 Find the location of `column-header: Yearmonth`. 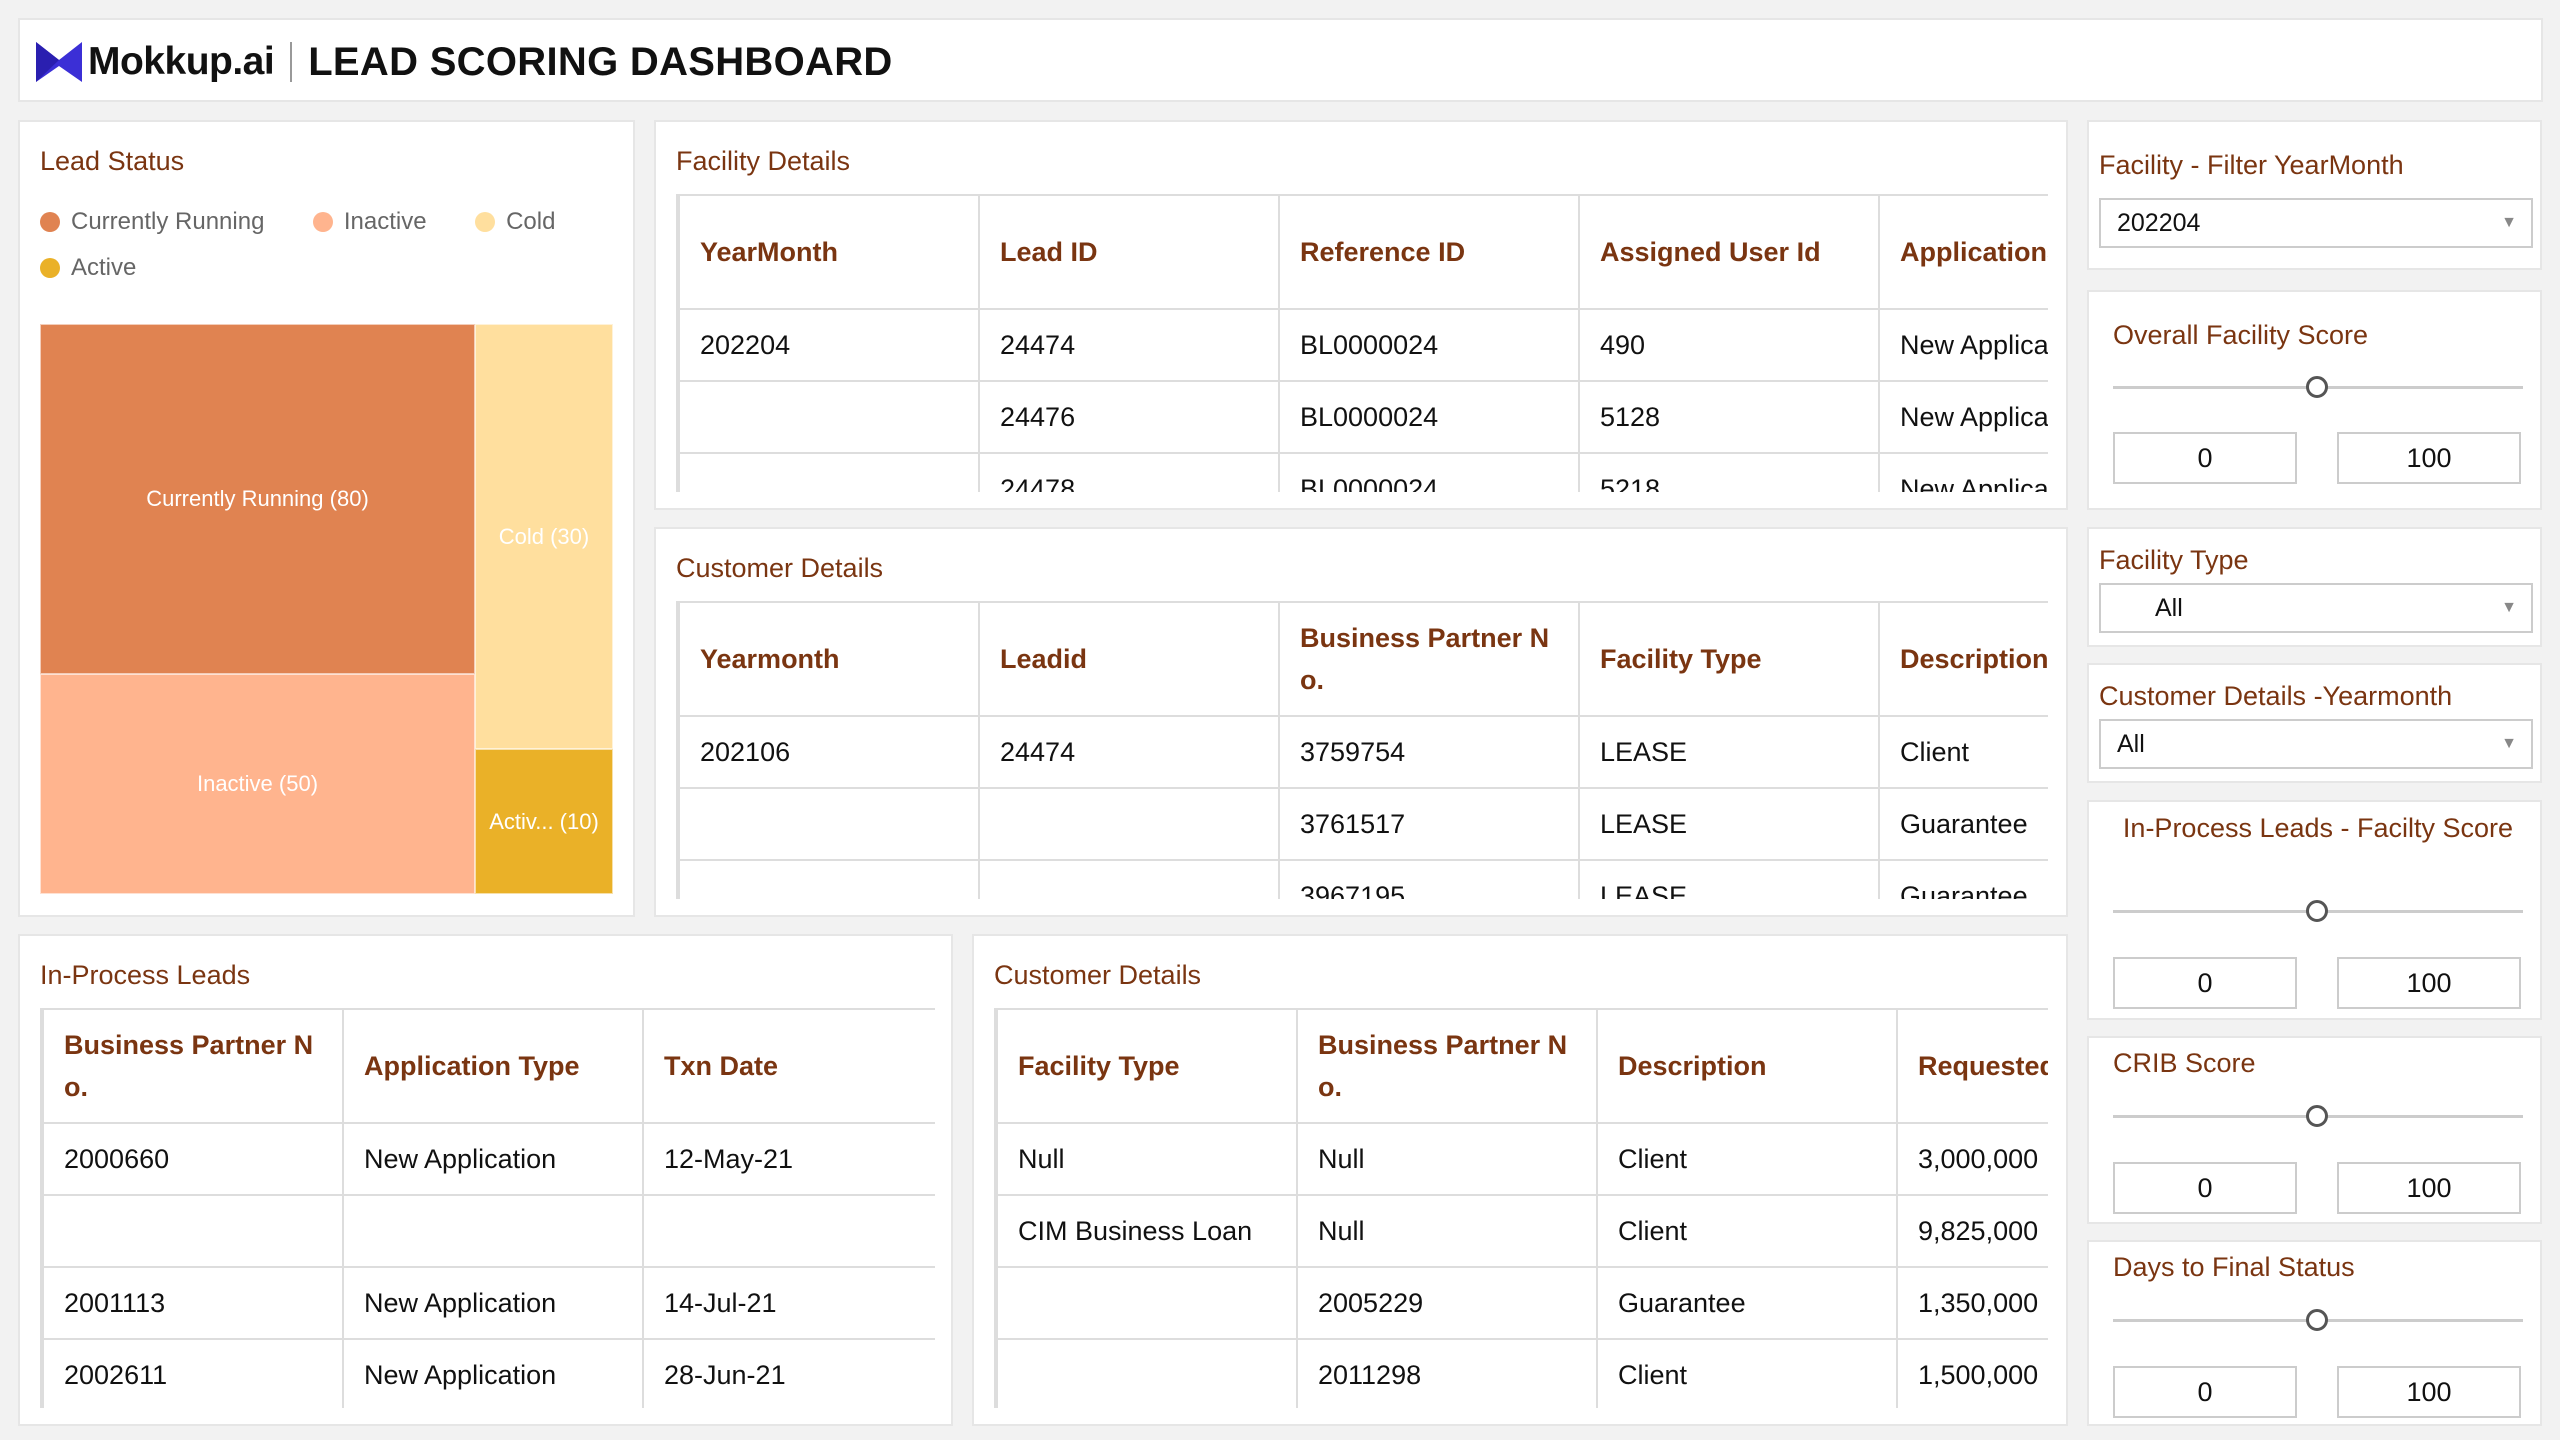

column-header: Yearmonth is located at coordinates (829, 659).